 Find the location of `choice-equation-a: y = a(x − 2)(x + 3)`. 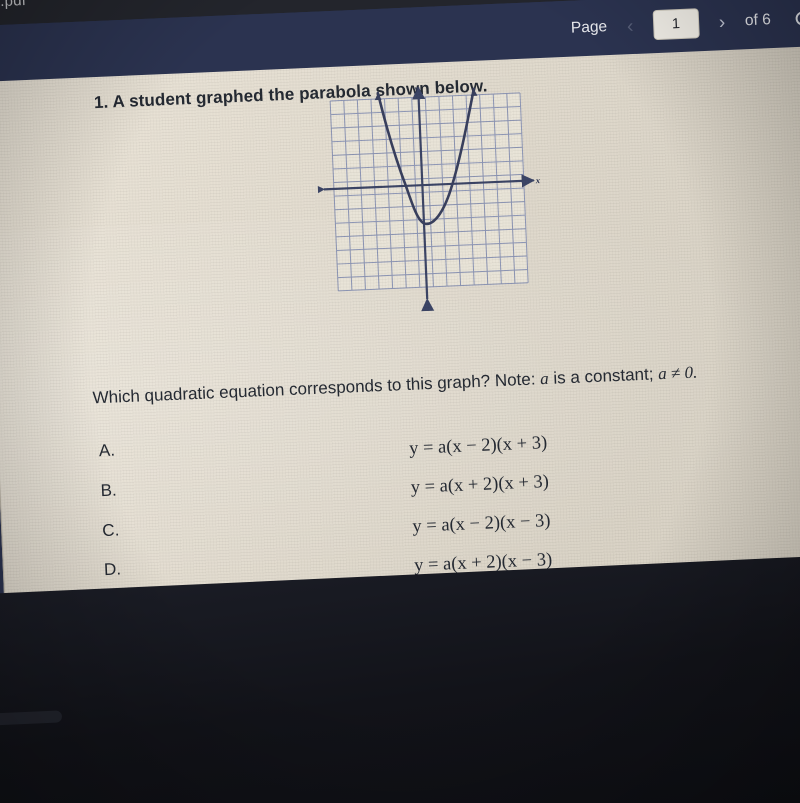

choice-equation-a: y = a(x − 2)(x + 3) is located at coordinates (478, 446).